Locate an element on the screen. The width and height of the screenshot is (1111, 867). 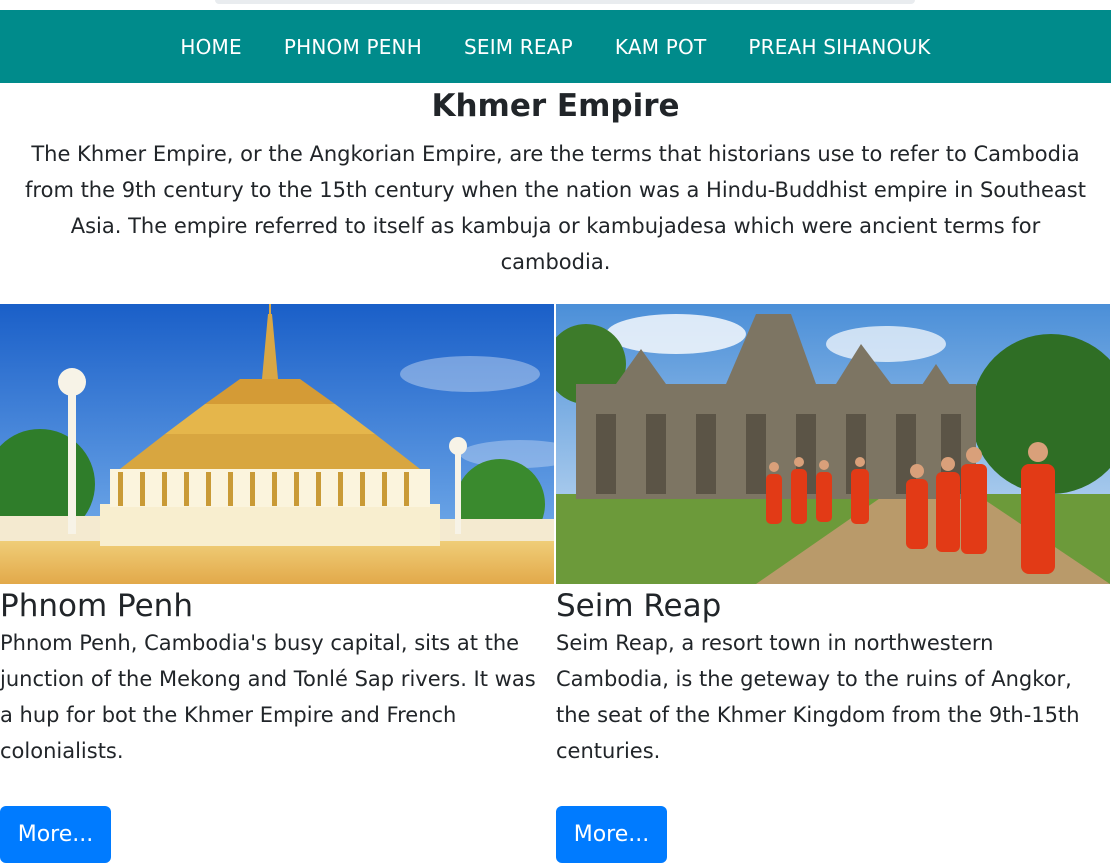
card-title: Seim Reap is located at coordinates (639, 606).